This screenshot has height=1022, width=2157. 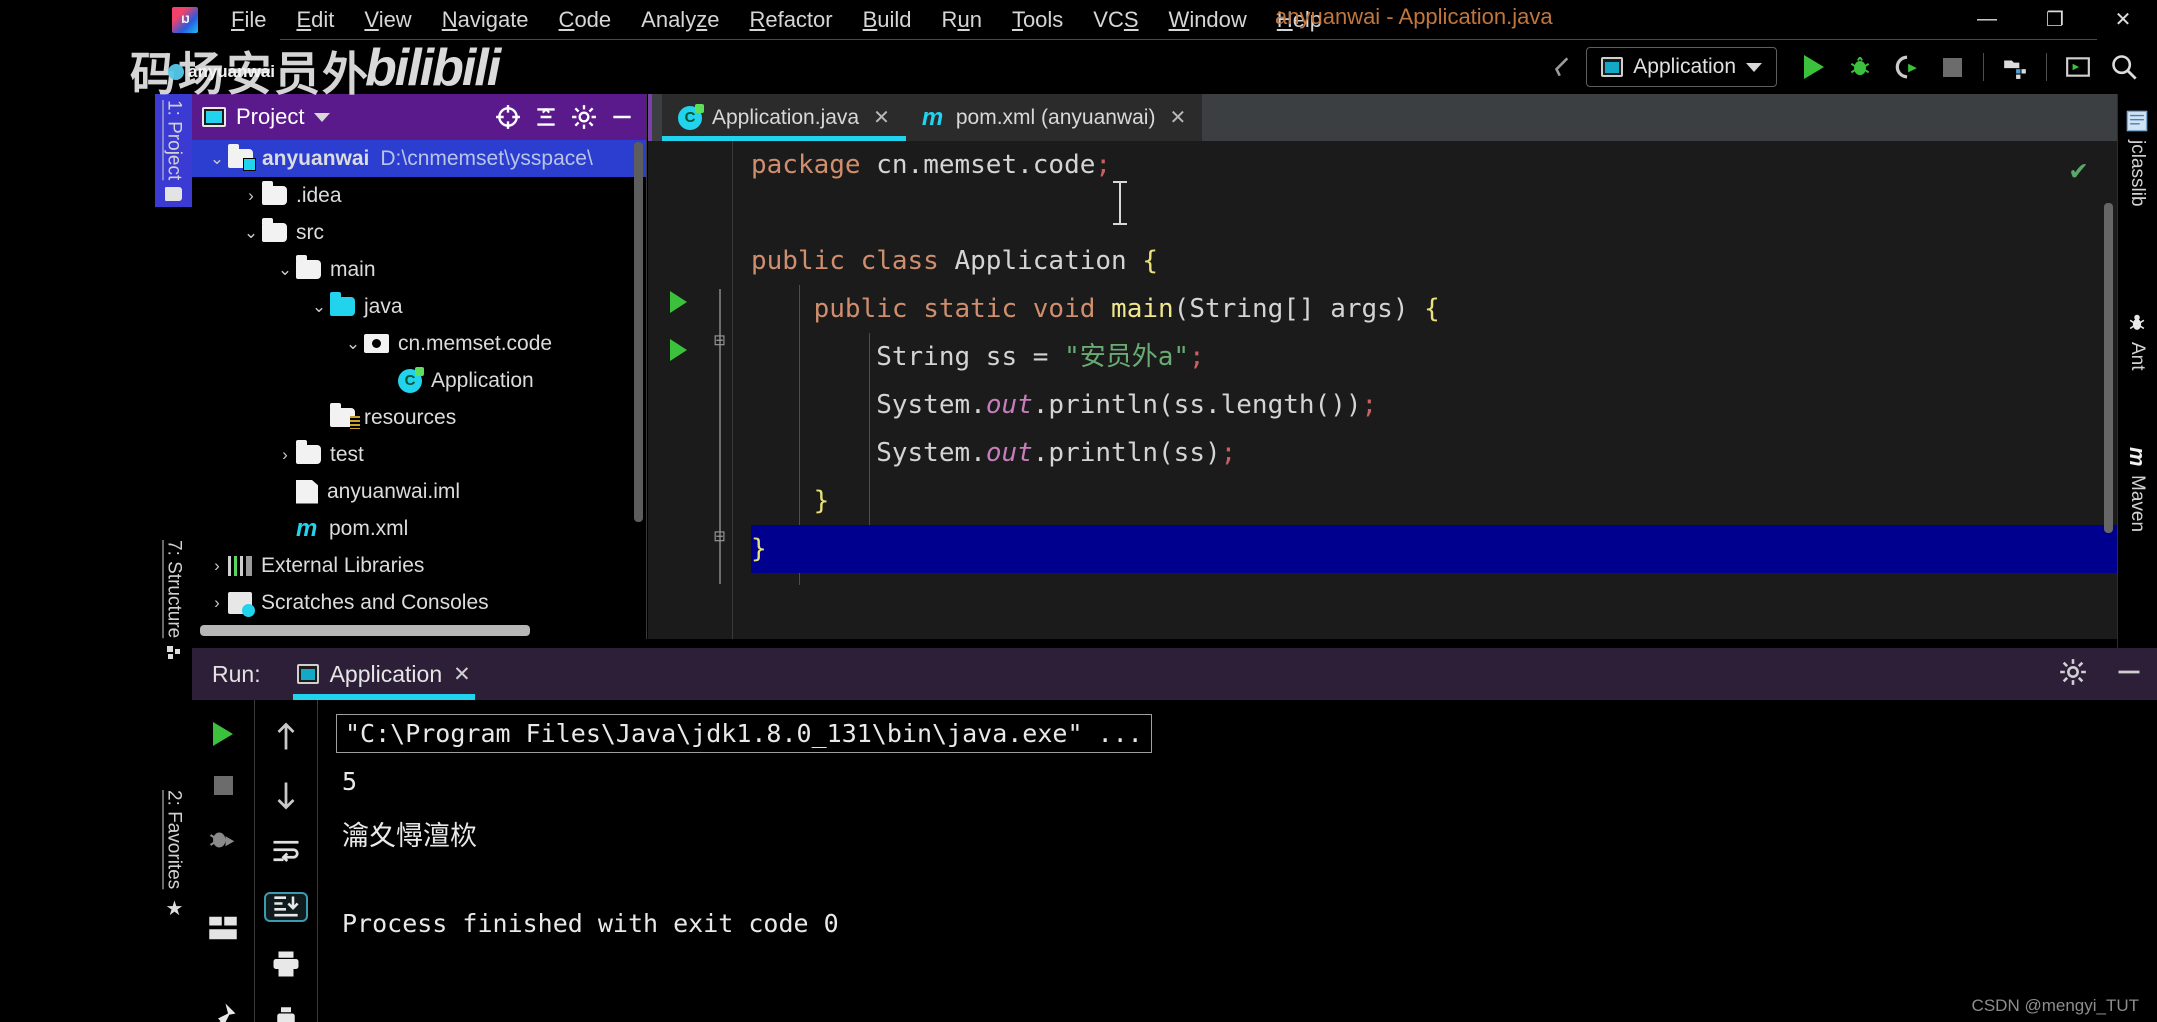 What do you see at coordinates (419, 343) in the screenshot?
I see `tree-row-package: ⌄ cn.memset.code` at bounding box center [419, 343].